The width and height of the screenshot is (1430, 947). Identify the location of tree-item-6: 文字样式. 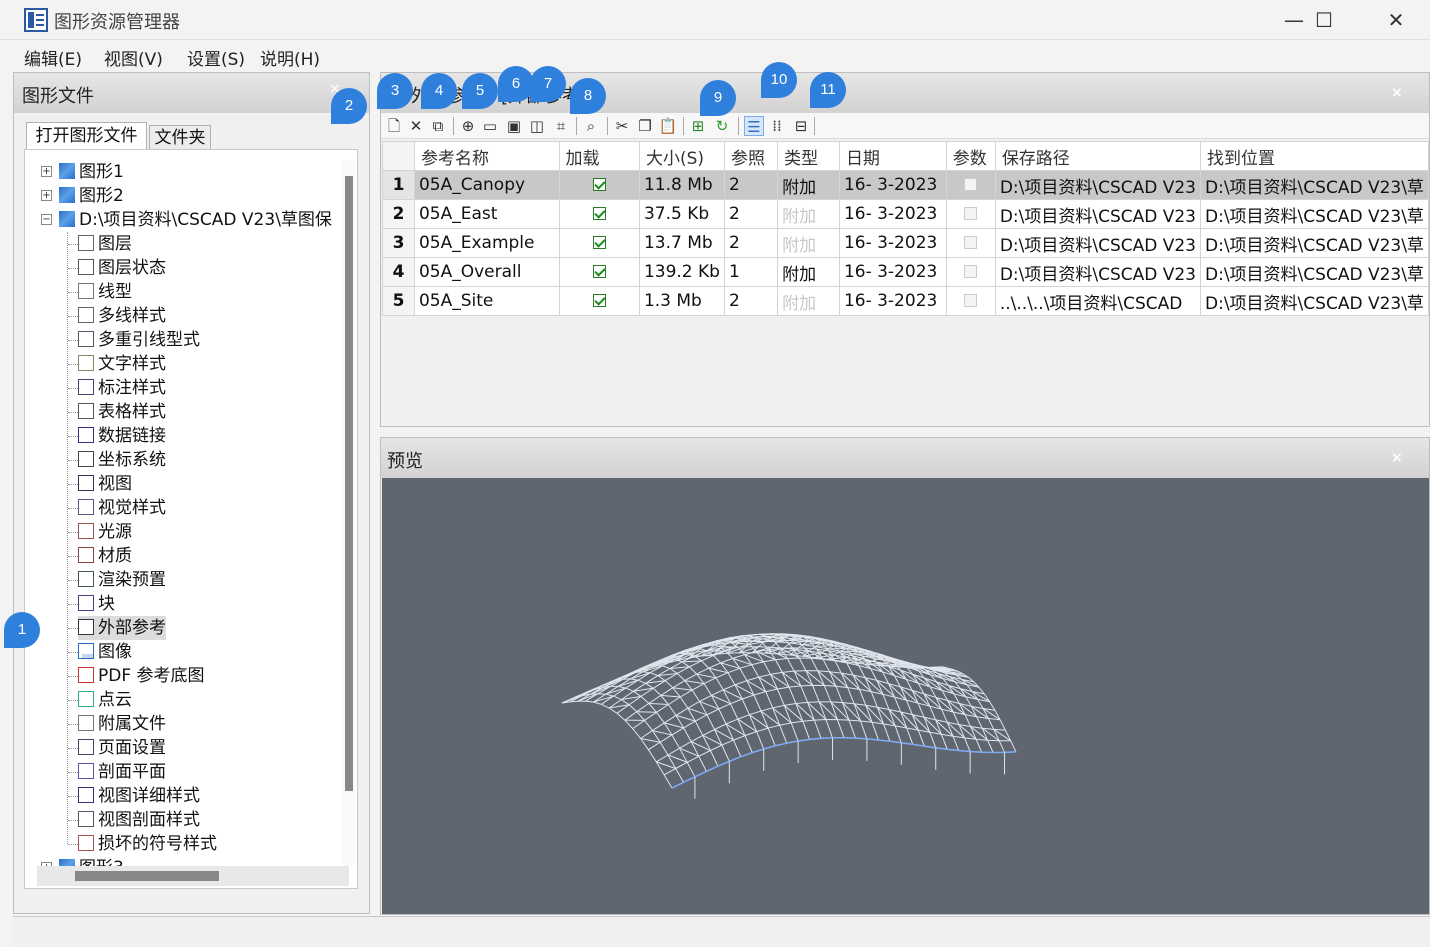
(122, 364).